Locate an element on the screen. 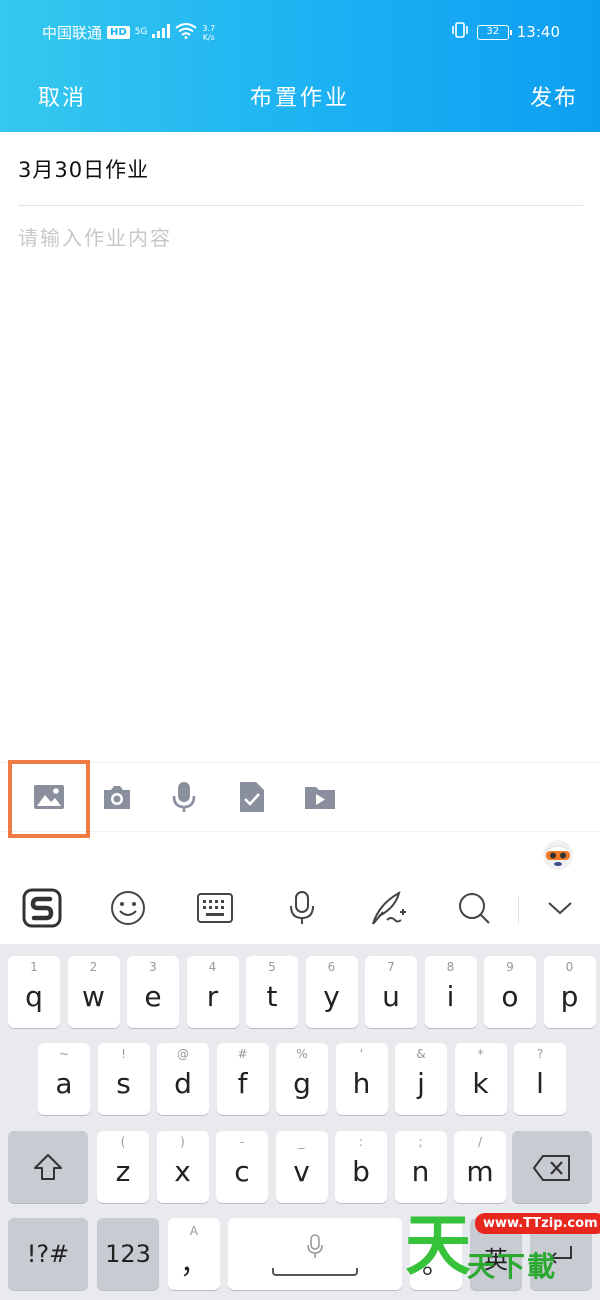 The height and width of the screenshot is (1300, 600). comma-key: A ， is located at coordinates (194, 1254).